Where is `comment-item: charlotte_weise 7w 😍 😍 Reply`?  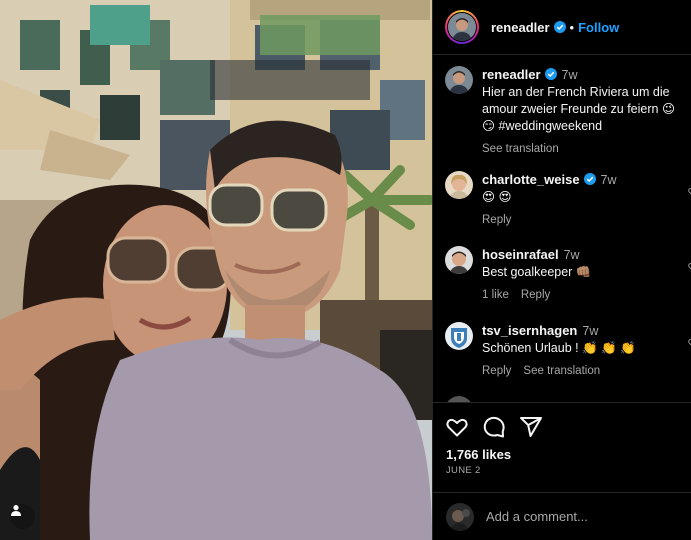 comment-item: charlotte_weise 7w 😍 😍 Reply is located at coordinates (568, 200).